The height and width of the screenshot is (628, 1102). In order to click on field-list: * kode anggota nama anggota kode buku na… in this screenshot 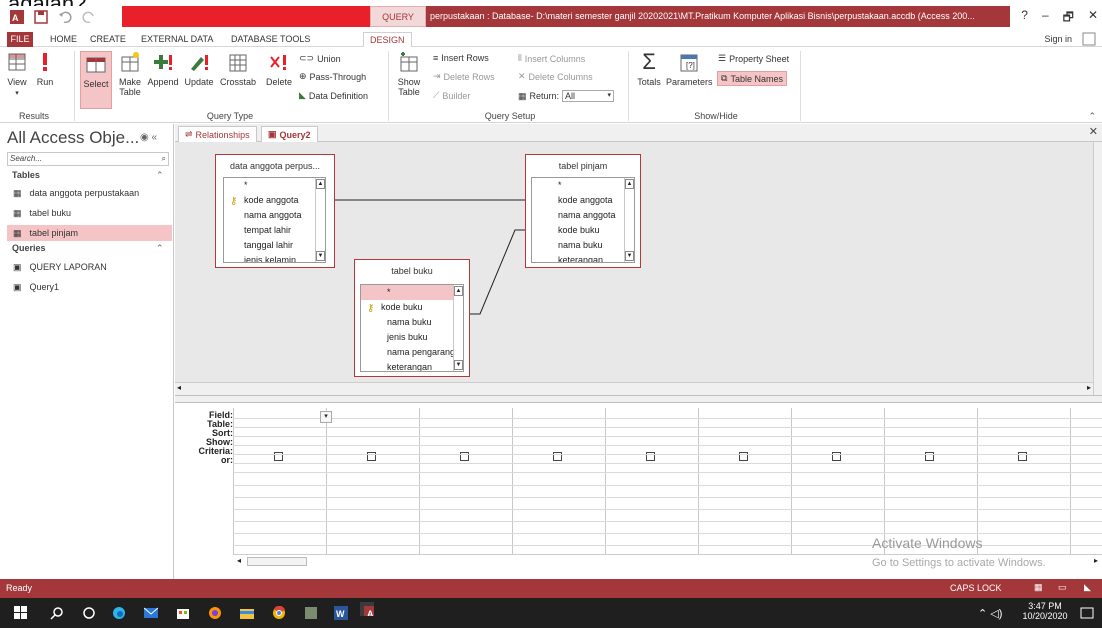, I will do `click(583, 220)`.